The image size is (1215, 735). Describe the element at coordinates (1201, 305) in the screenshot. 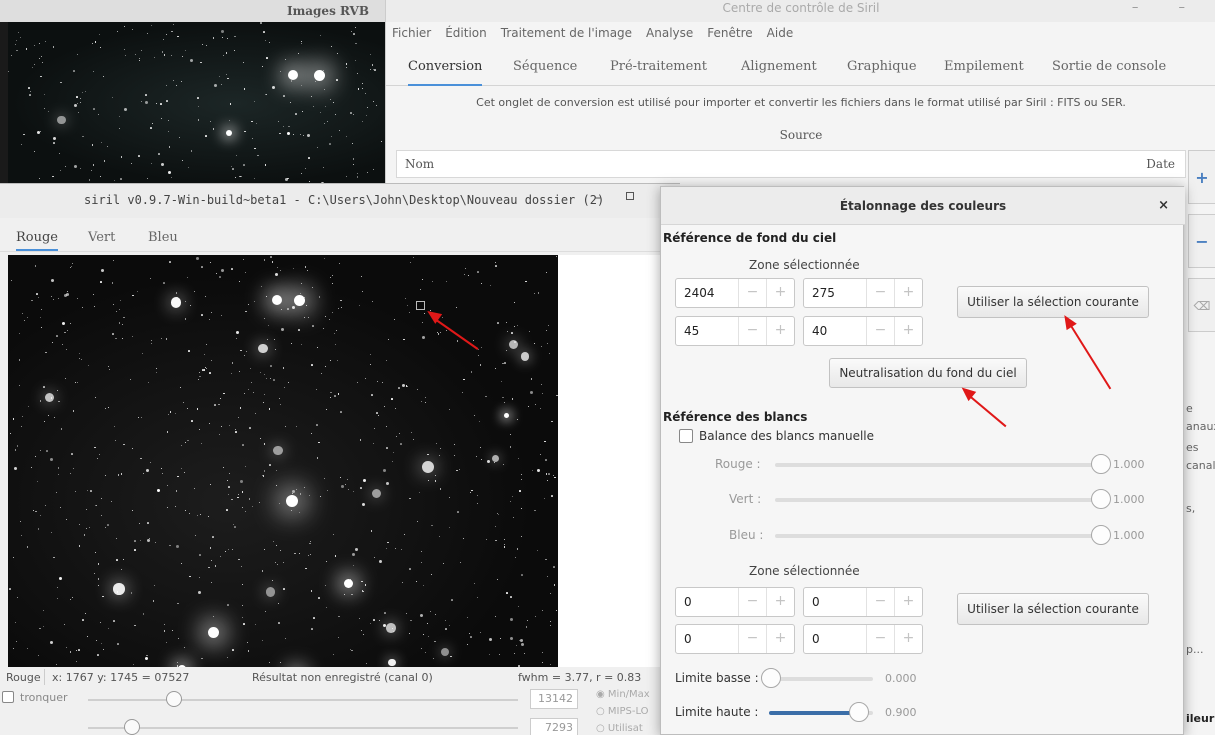

I see `clear-files-button: ⌫` at that location.